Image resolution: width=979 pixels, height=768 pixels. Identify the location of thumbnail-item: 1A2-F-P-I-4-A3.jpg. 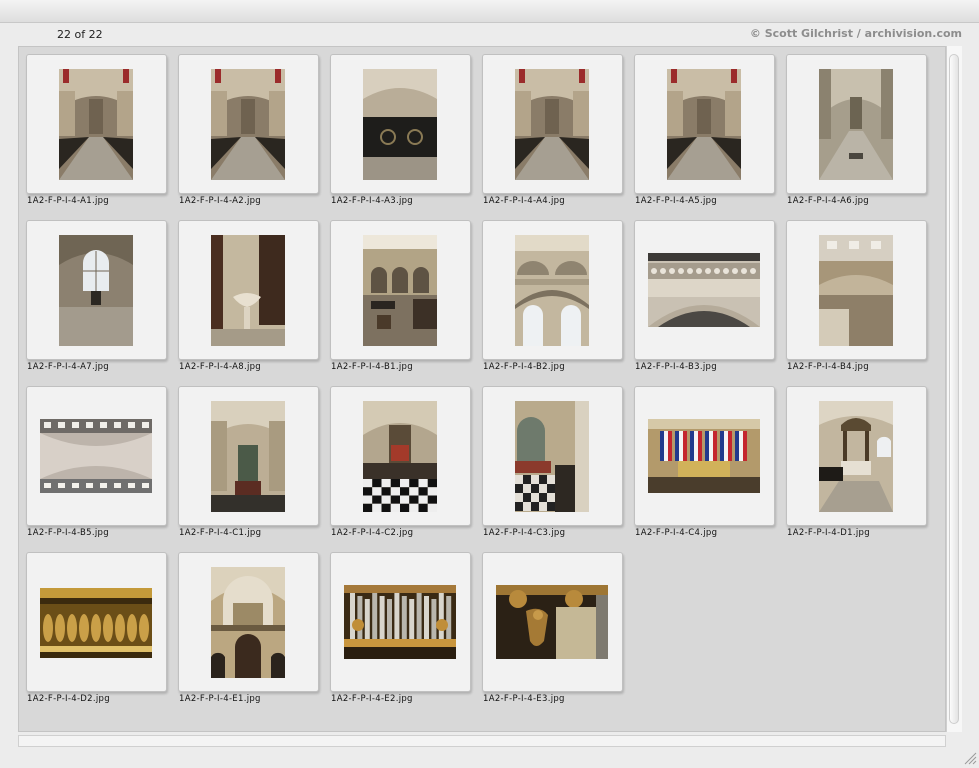
(406, 135).